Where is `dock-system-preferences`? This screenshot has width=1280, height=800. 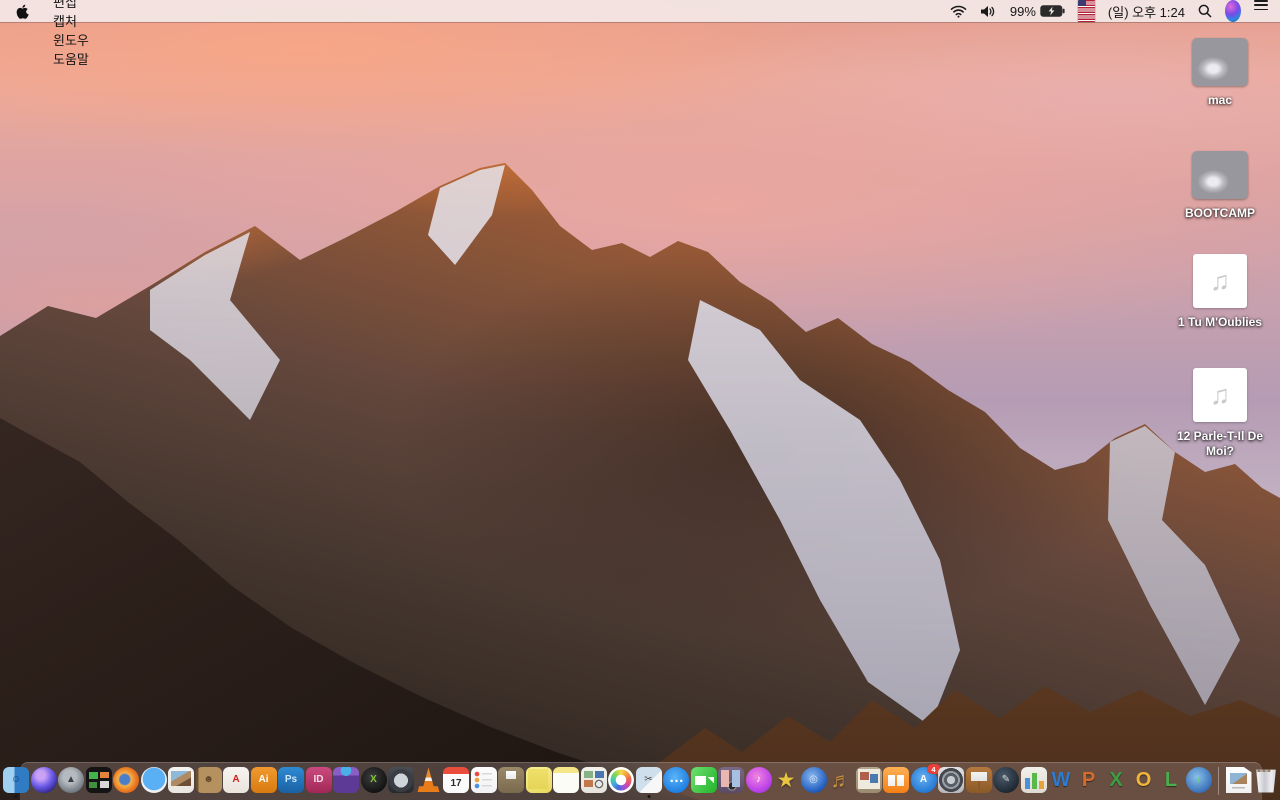 dock-system-preferences is located at coordinates (951, 780).